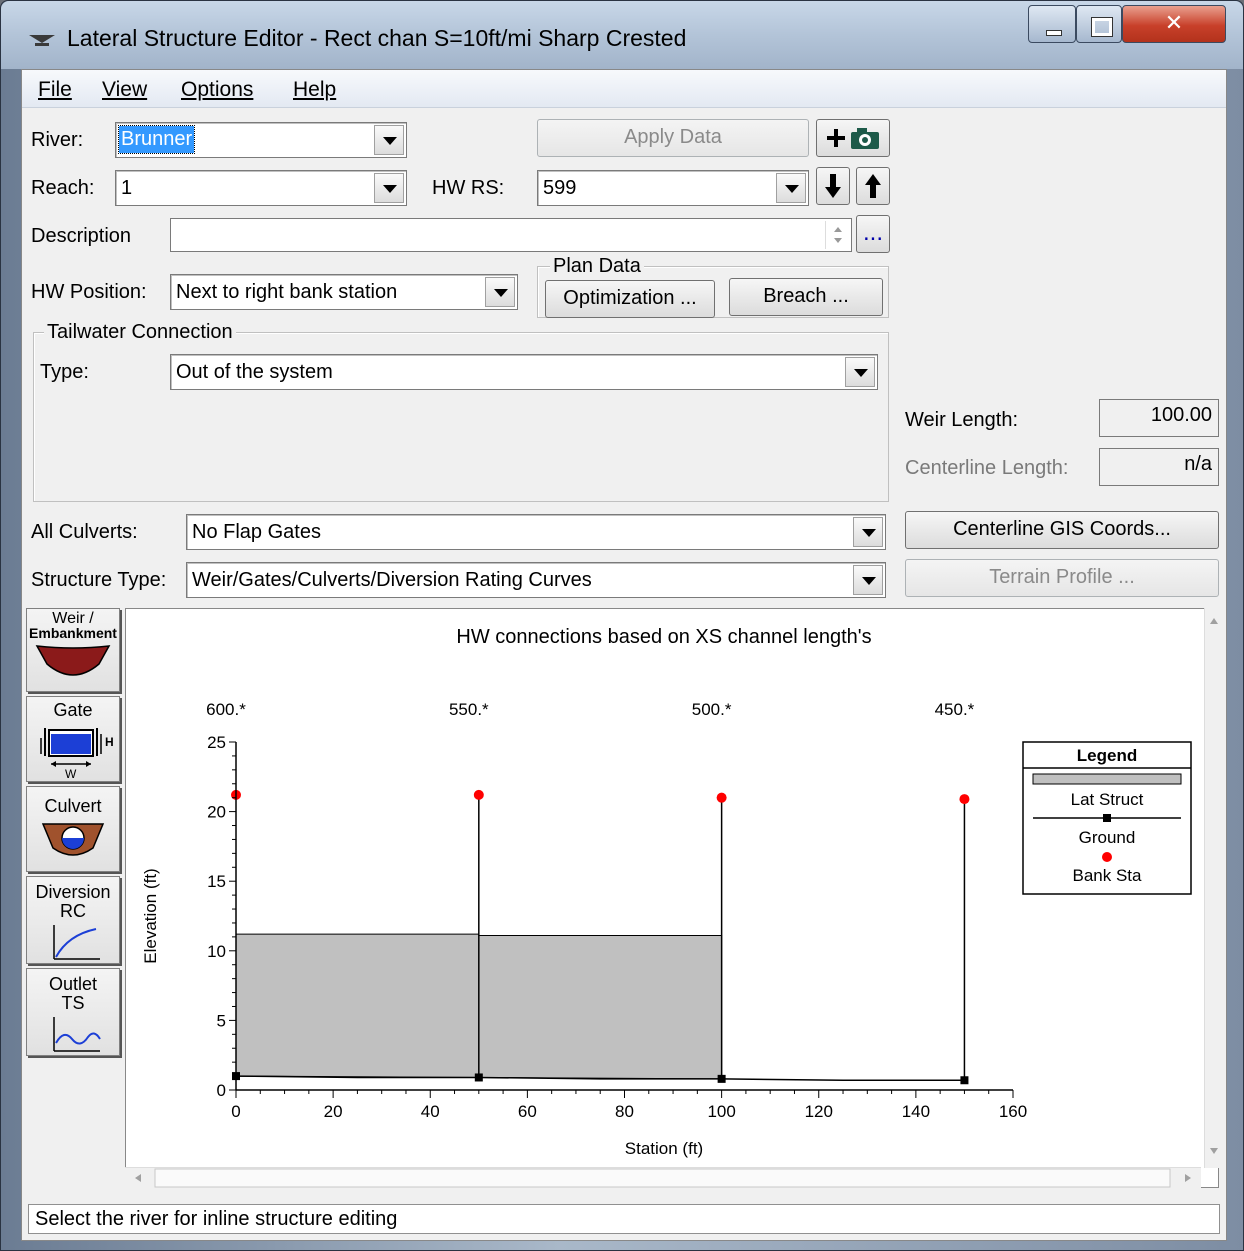 The image size is (1244, 1251). What do you see at coordinates (524, 372) in the screenshot?
I see `tailwater-type-select: Out of the system` at bounding box center [524, 372].